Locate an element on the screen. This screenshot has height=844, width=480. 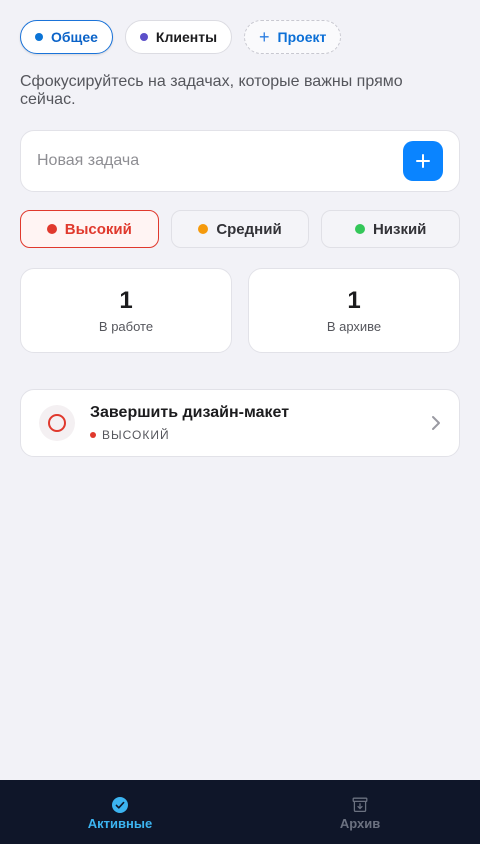
add-project-button: + Проект is located at coordinates (293, 37).